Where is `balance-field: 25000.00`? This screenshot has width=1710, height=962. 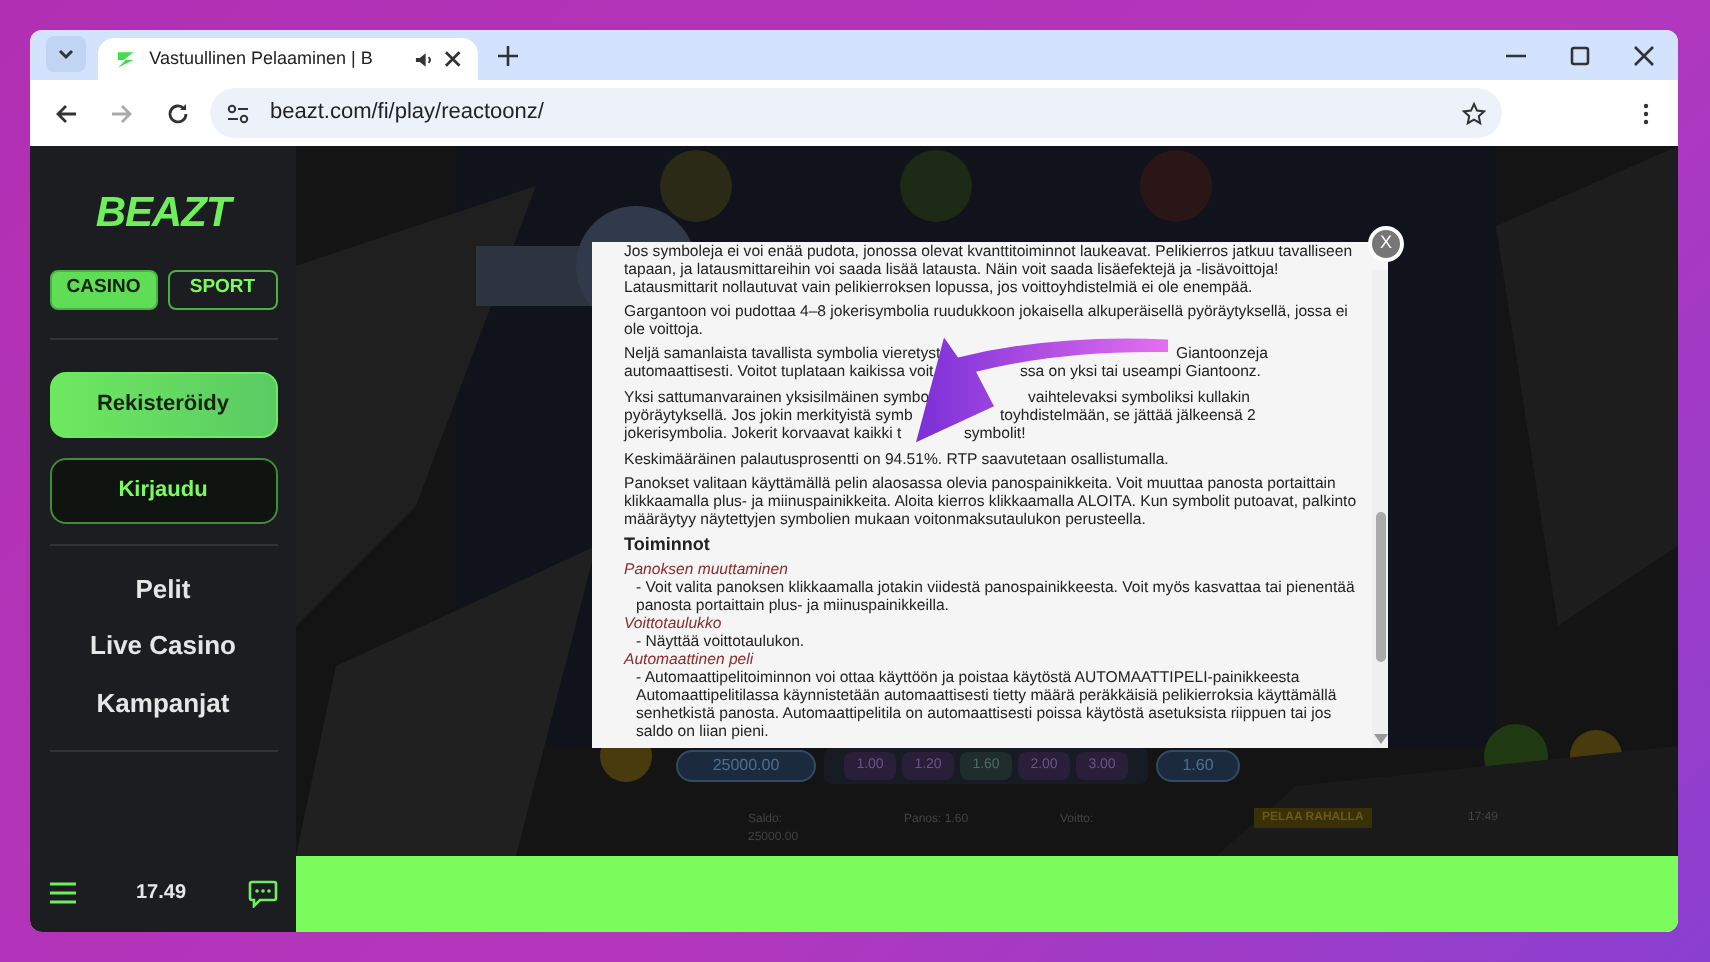
balance-field: 25000.00 is located at coordinates (746, 766).